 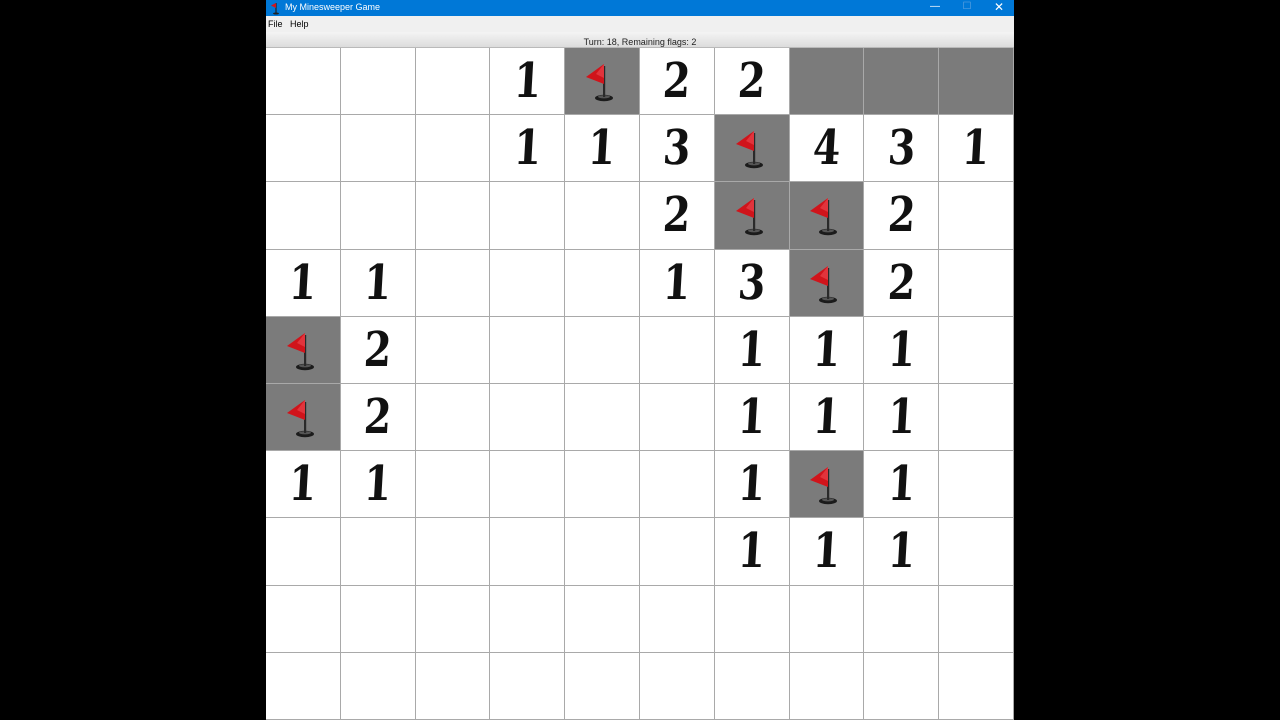 What do you see at coordinates (275, 24) in the screenshot?
I see `menu-file: File` at bounding box center [275, 24].